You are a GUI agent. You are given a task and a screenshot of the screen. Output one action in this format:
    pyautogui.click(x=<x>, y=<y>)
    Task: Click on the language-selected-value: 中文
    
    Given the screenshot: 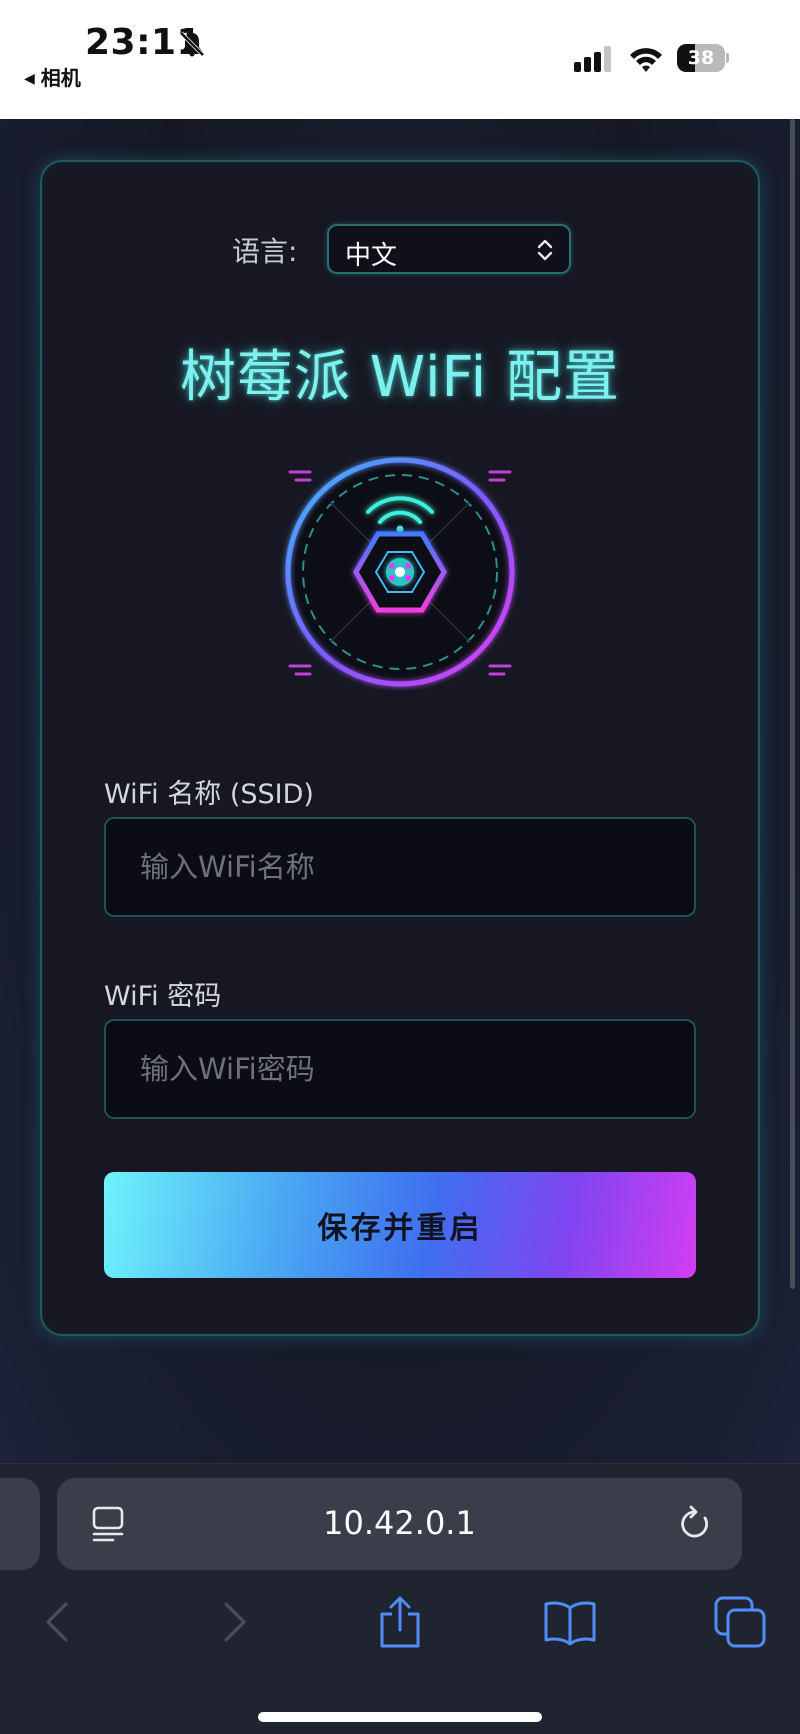 What is the action you would take?
    pyautogui.click(x=371, y=256)
    